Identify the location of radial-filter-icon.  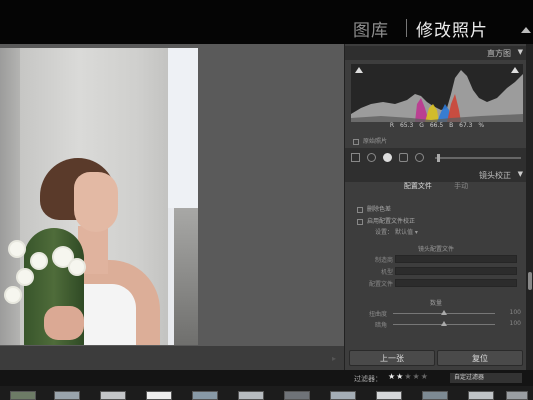
(419, 157).